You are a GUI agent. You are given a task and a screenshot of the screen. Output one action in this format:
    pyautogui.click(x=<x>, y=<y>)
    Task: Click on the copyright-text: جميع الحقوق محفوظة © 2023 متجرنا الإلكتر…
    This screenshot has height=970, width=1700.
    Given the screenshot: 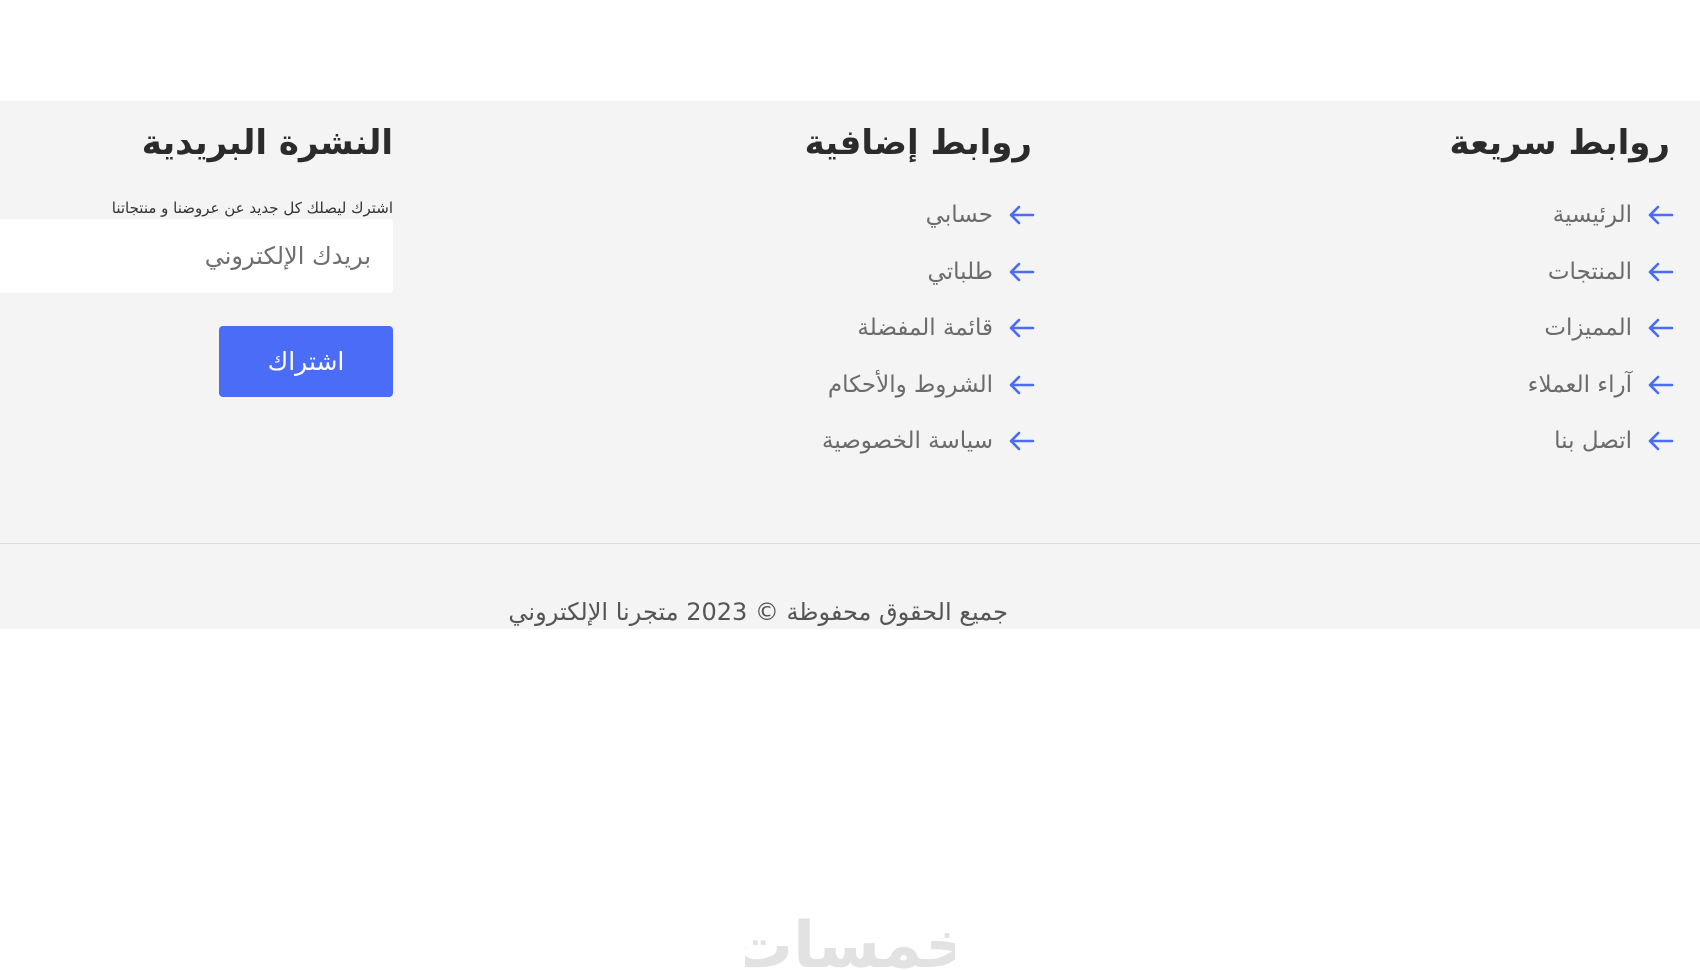 What is the action you would take?
    pyautogui.click(x=758, y=612)
    